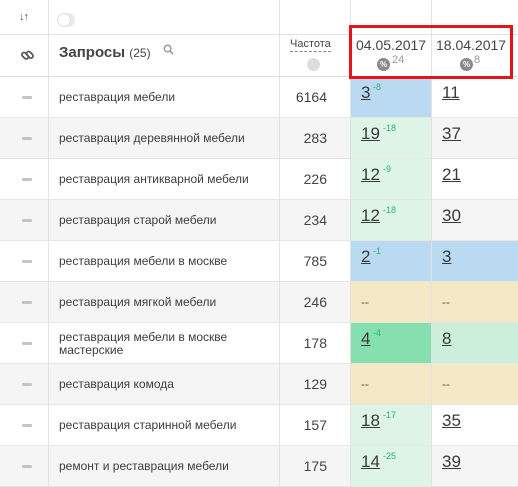 The width and height of the screenshot is (518, 487). What do you see at coordinates (451, 134) in the screenshot?
I see `position-value: 37` at bounding box center [451, 134].